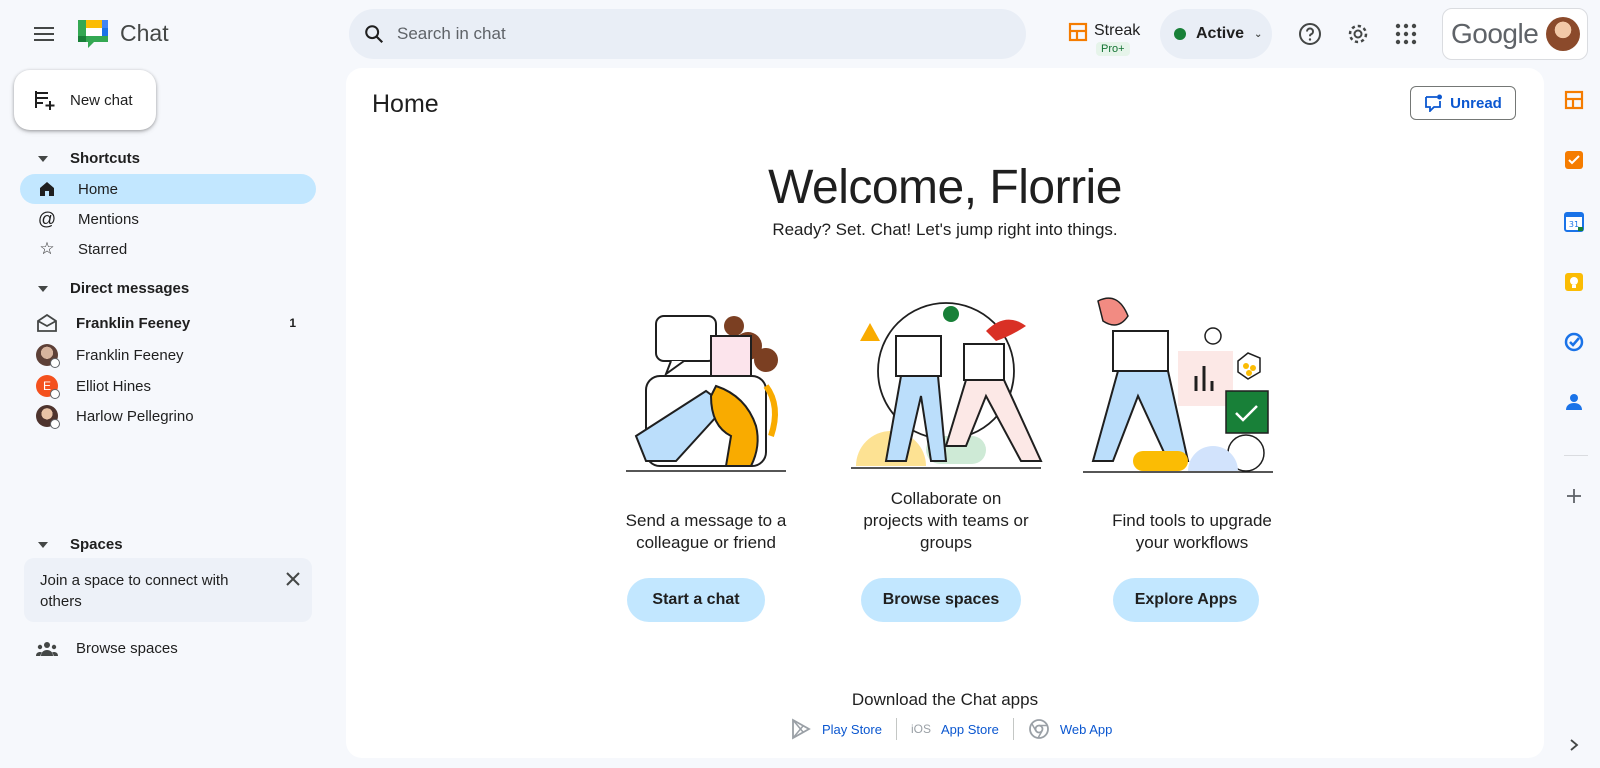 The image size is (1600, 768). I want to click on home-icon, so click(47, 189).